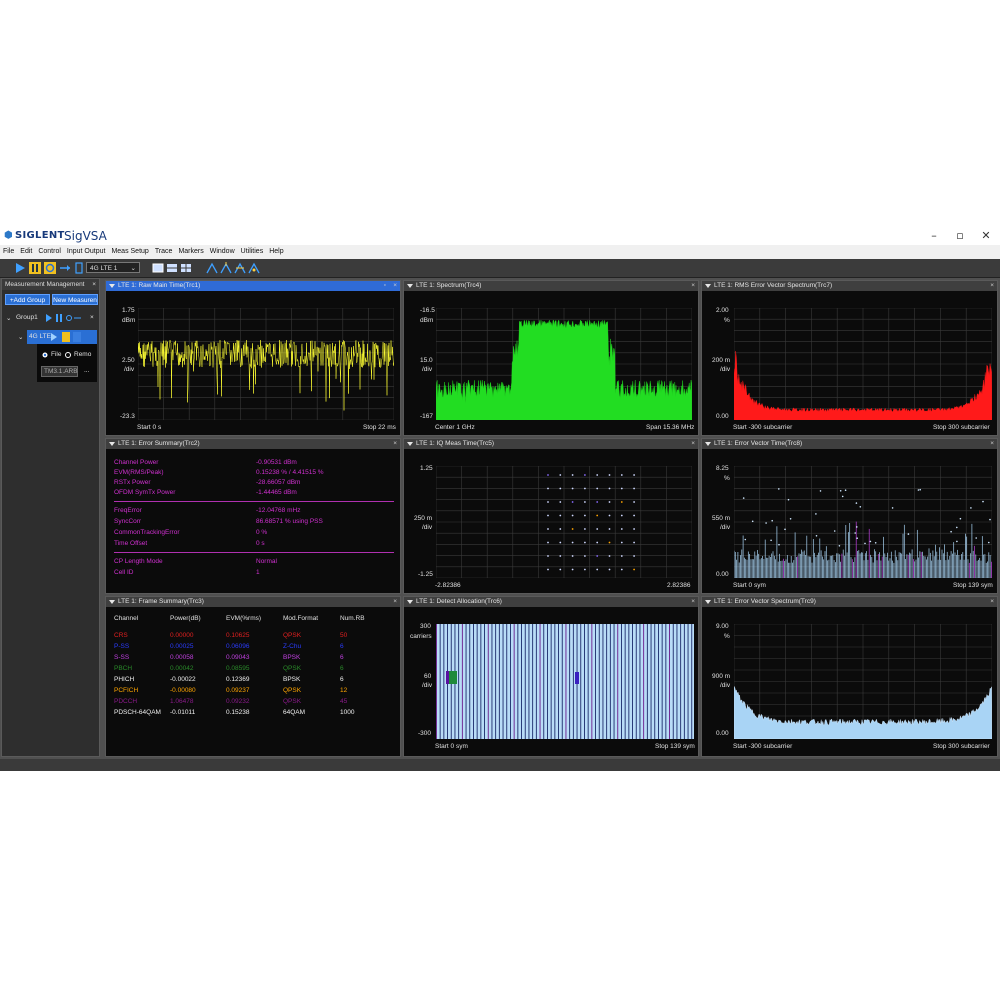  Describe the element at coordinates (35, 268) in the screenshot. I see `pause-icon` at that location.